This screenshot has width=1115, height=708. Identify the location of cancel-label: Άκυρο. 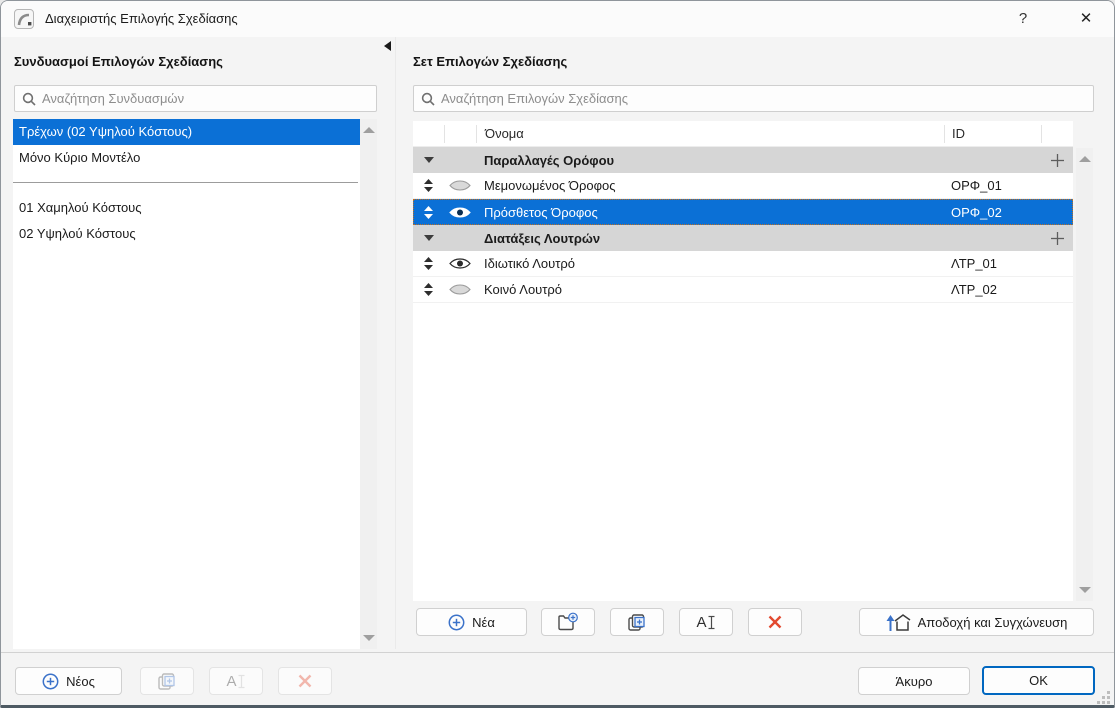
(914, 681).